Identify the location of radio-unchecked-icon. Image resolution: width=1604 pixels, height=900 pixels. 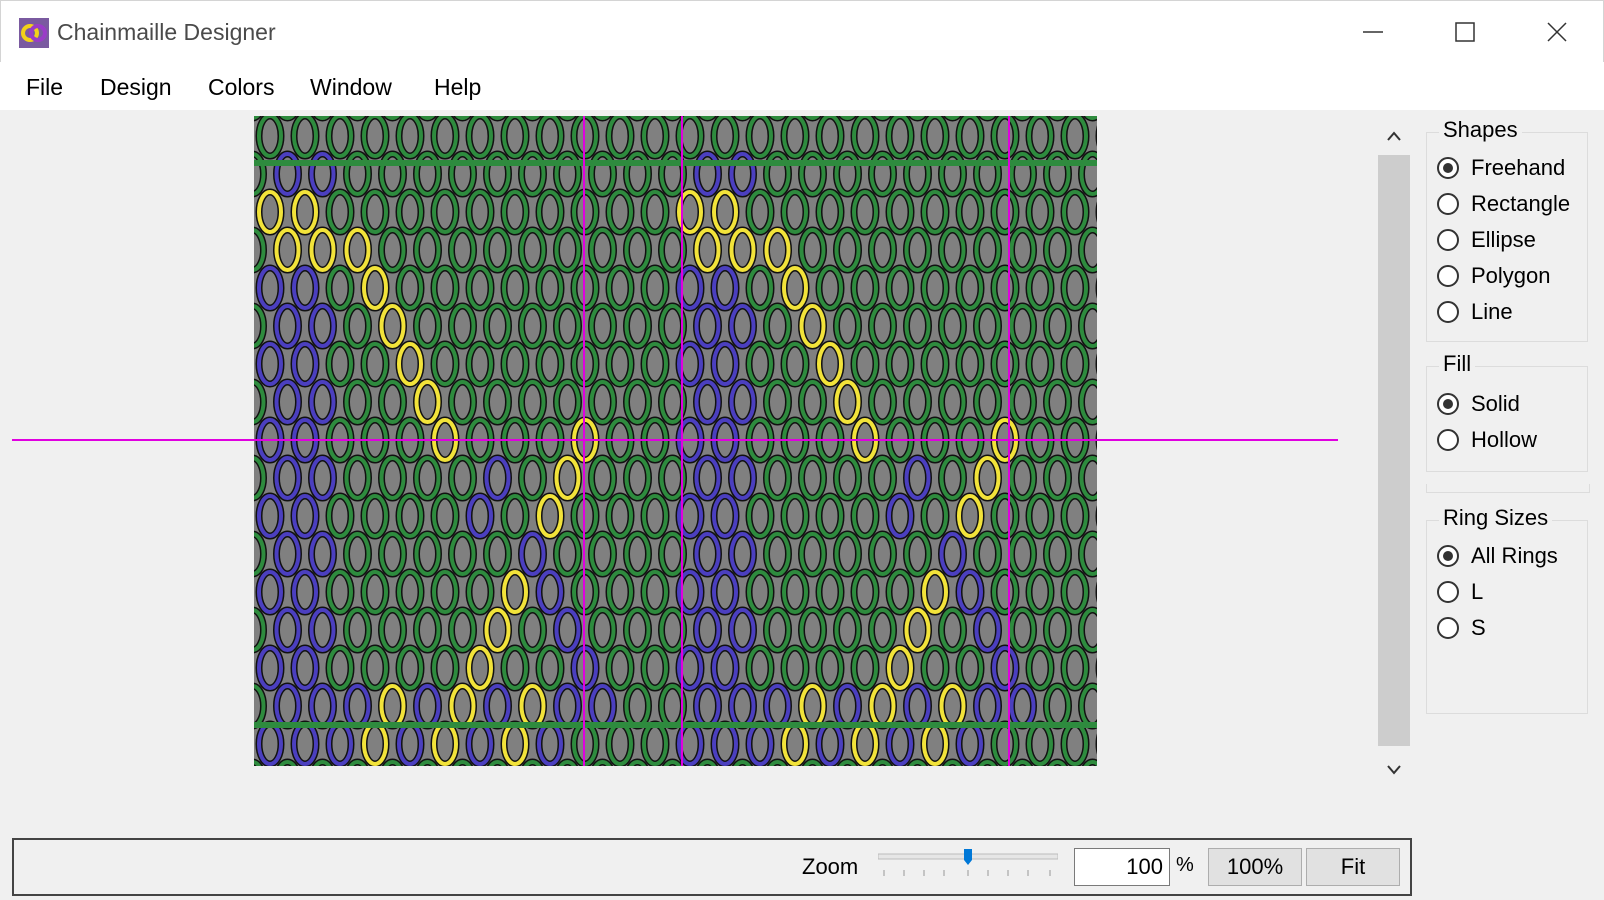
(1448, 628).